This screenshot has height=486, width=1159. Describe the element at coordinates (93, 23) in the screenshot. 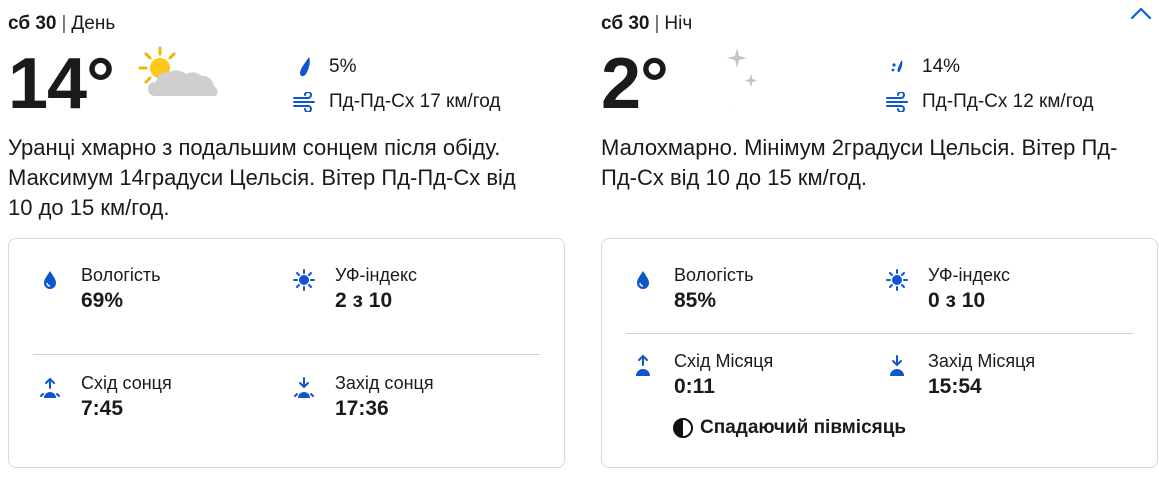

I see `day-period: День` at that location.